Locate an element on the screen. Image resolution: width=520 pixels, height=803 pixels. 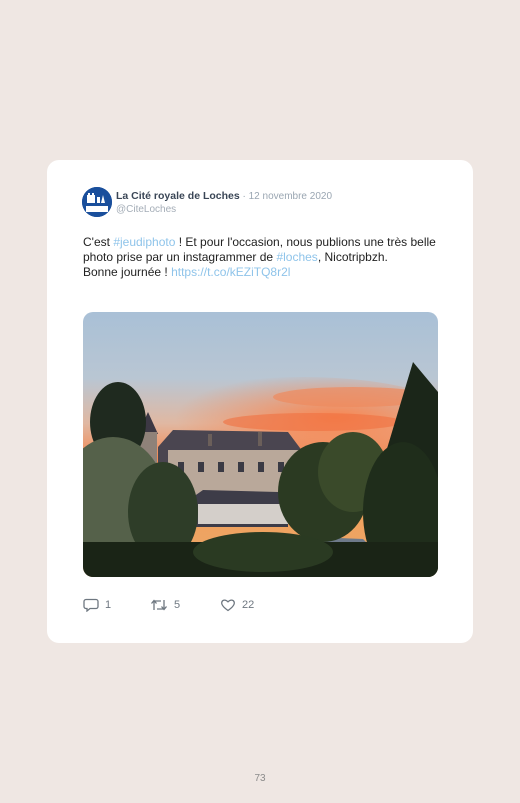
text-part: , Nicotripbzh. is located at coordinates (352, 257).